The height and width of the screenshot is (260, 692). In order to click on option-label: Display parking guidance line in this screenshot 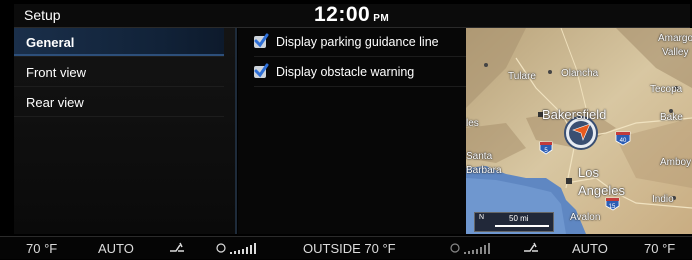, I will do `click(357, 42)`.